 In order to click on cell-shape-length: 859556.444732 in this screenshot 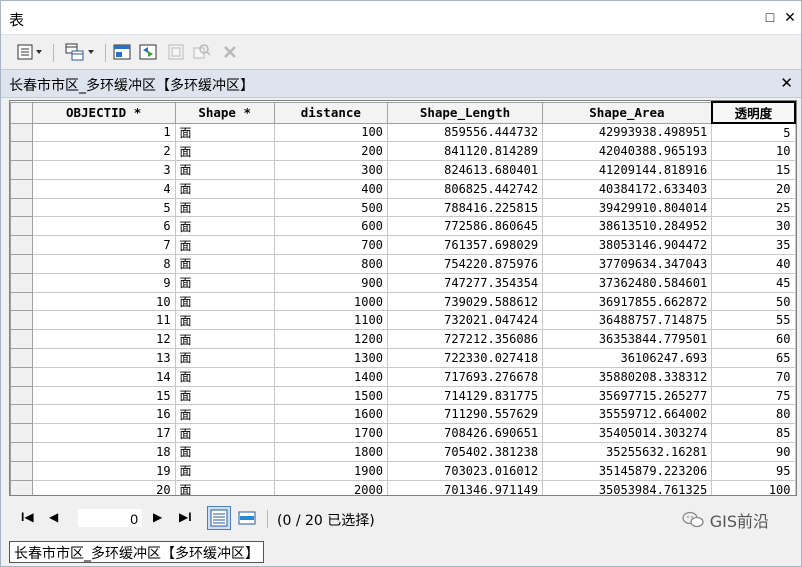, I will do `click(465, 132)`.